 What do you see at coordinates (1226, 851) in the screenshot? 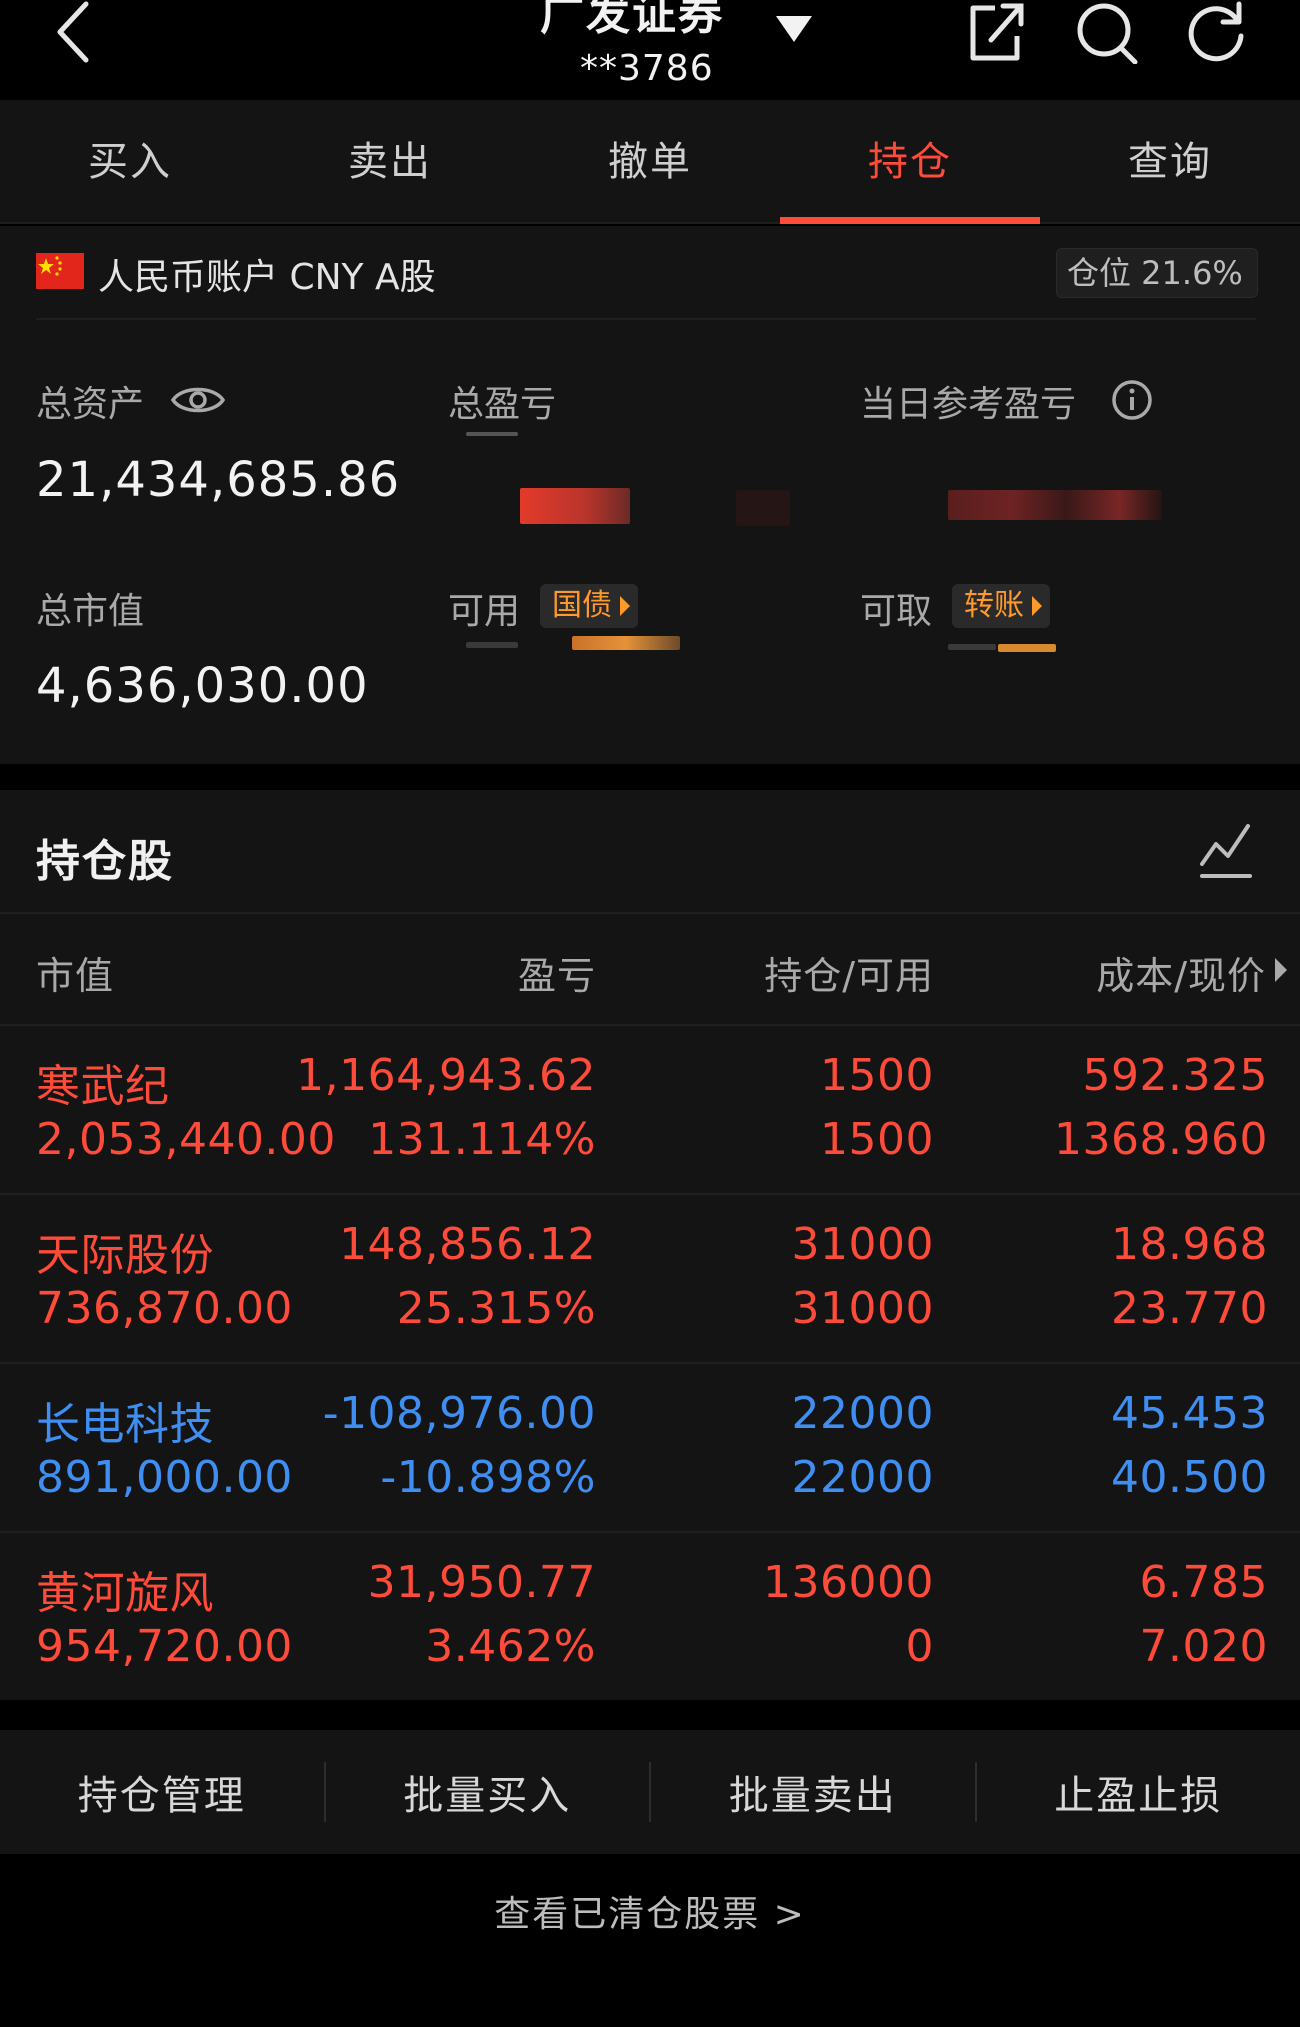
I see `trend-chart-icon` at bounding box center [1226, 851].